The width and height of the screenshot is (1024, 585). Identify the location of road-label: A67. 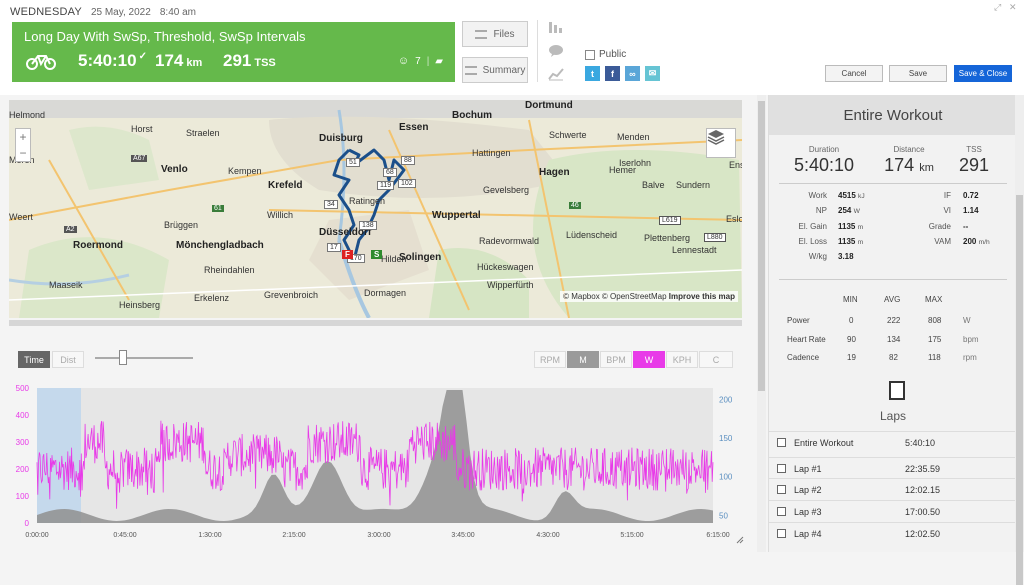
(139, 158).